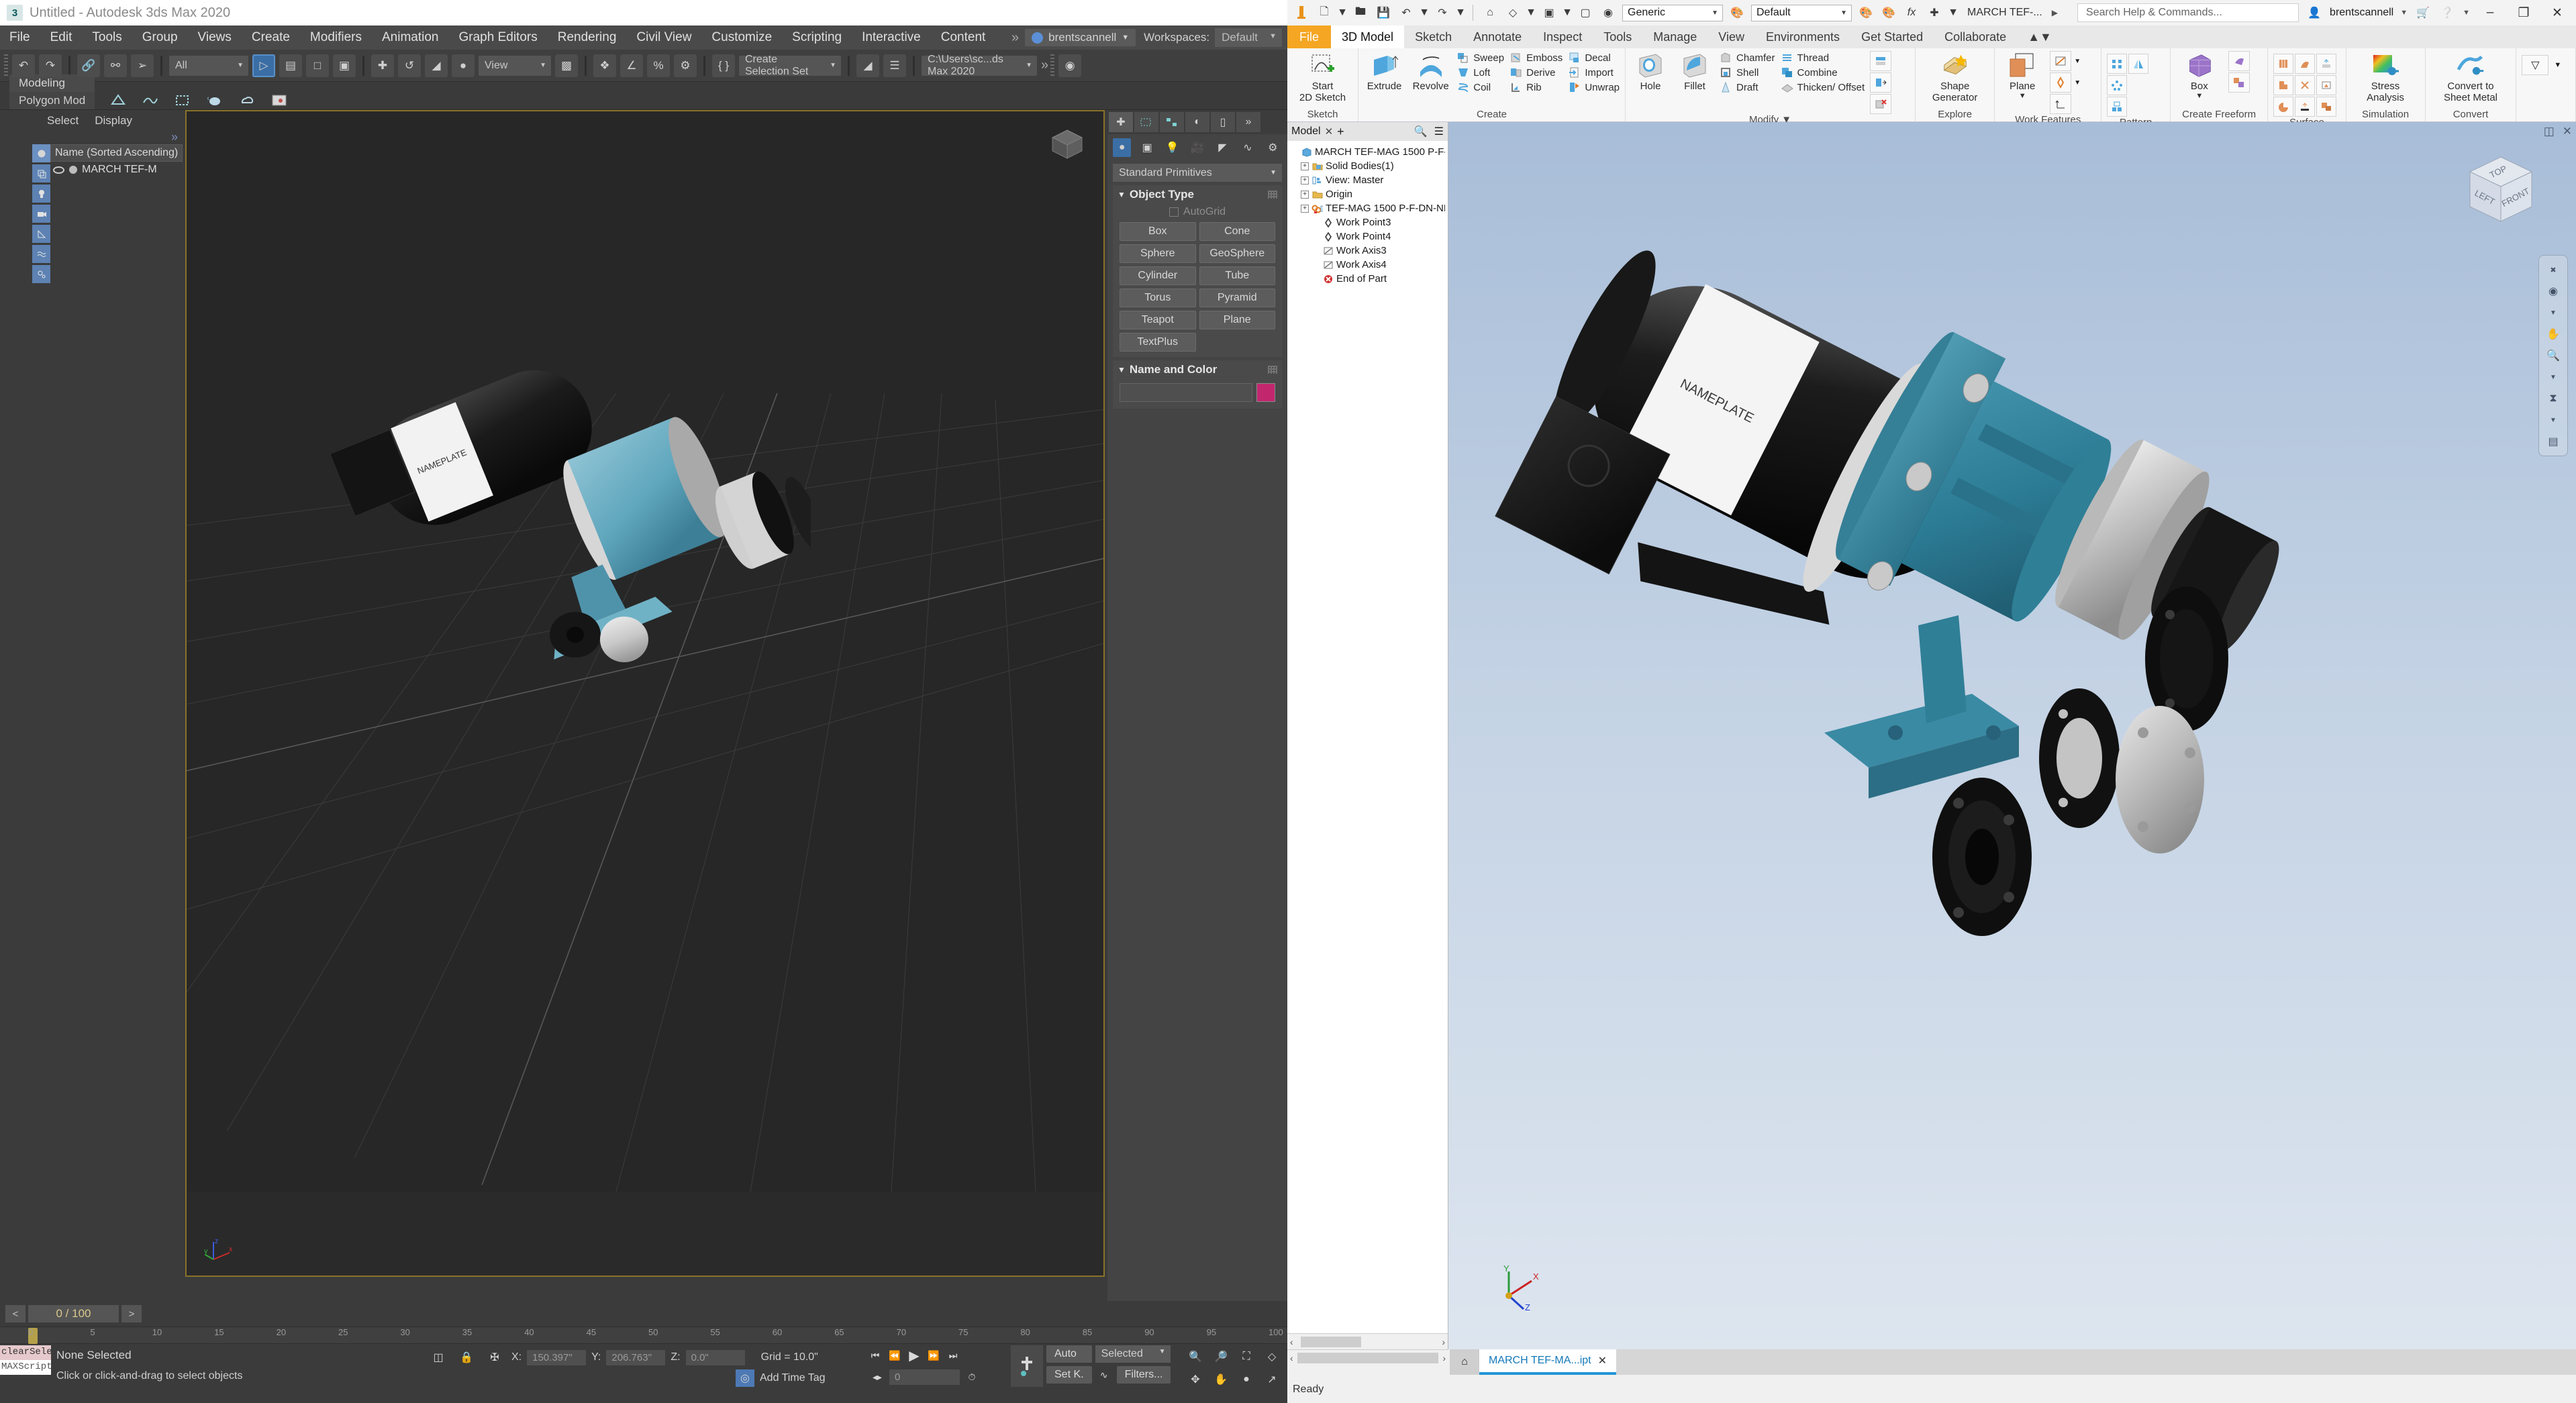  I want to click on browser-search-icon: 🔍, so click(1421, 132).